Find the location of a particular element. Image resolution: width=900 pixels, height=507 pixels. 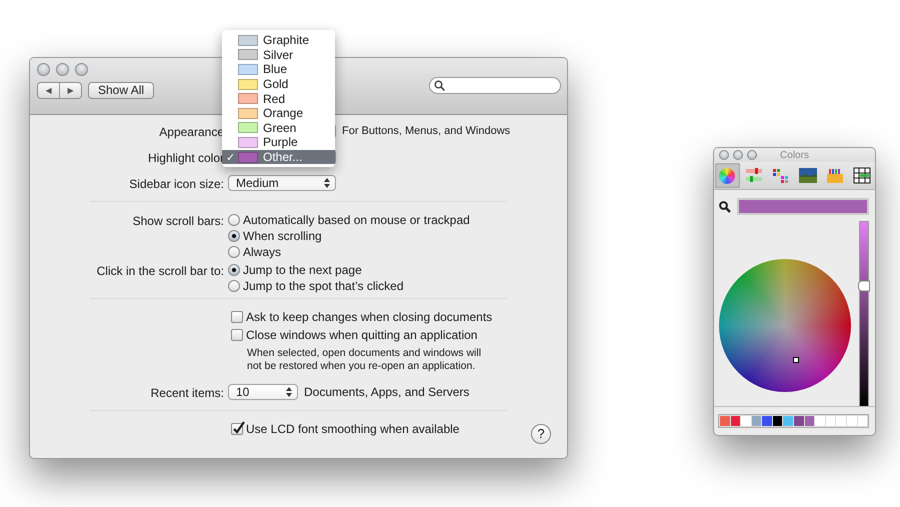

help-button: ? is located at coordinates (541, 434).